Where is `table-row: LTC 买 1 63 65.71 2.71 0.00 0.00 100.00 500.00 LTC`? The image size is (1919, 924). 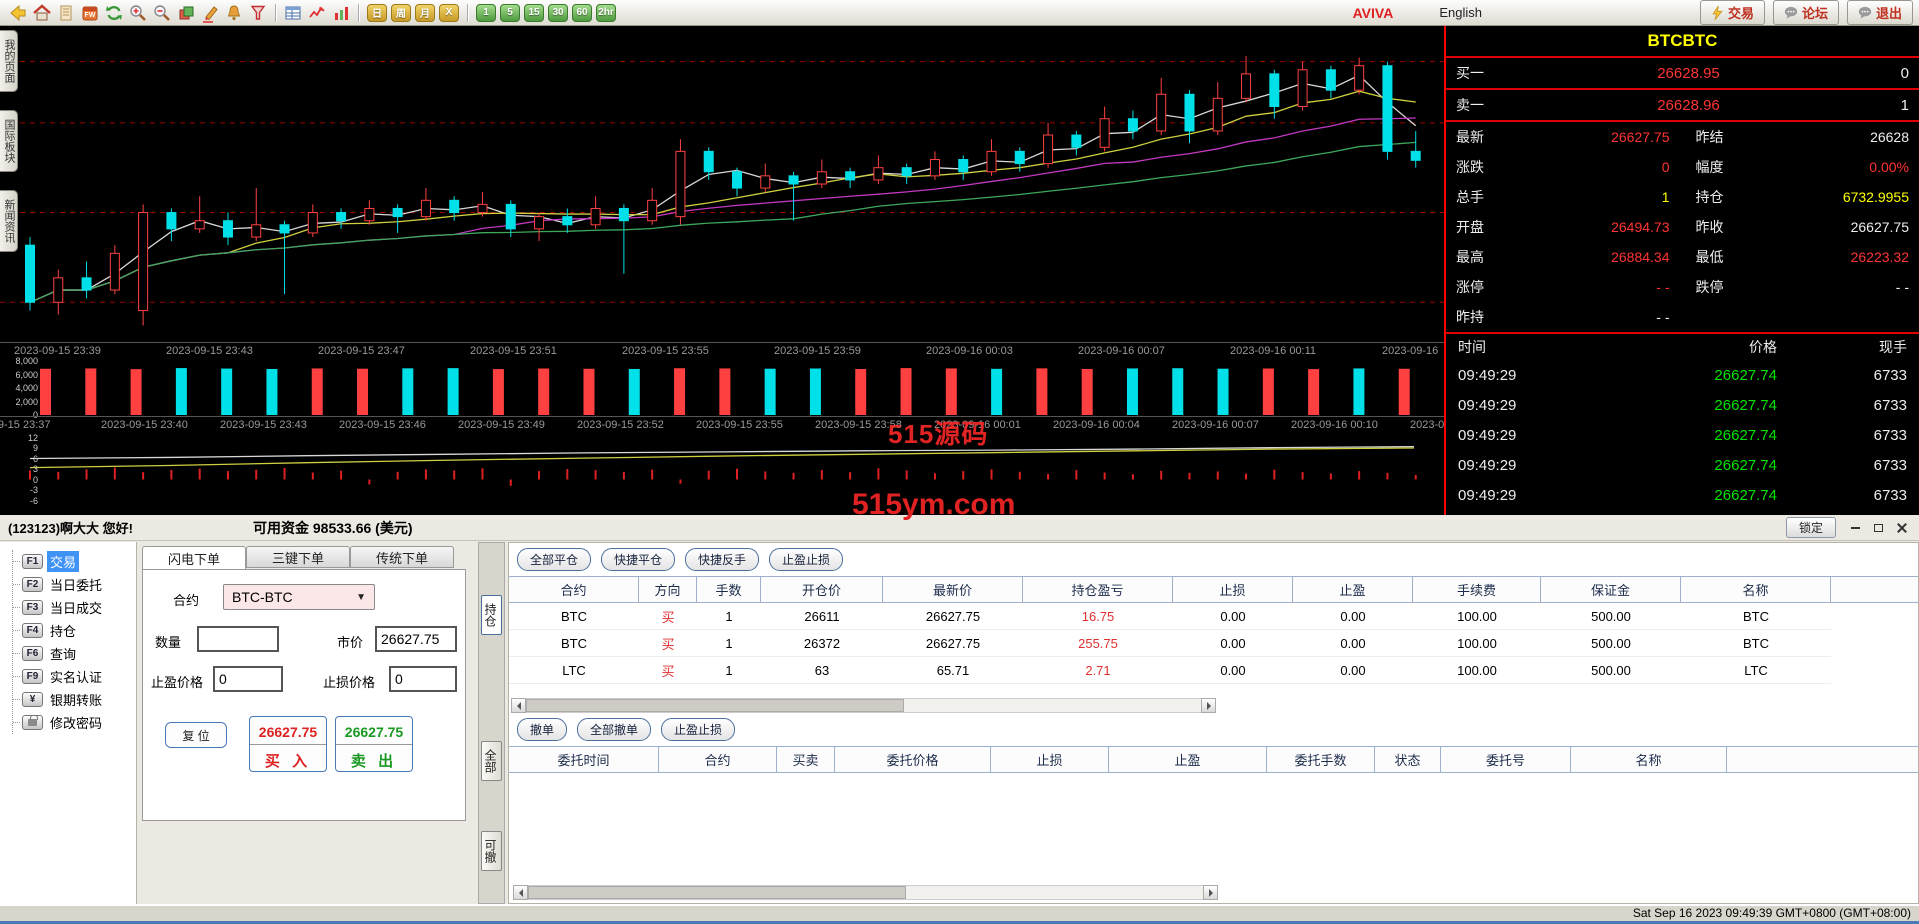
table-row: LTC 买 1 63 65.71 2.71 0.00 0.00 100.00 500.00 LTC is located at coordinates (1213, 670).